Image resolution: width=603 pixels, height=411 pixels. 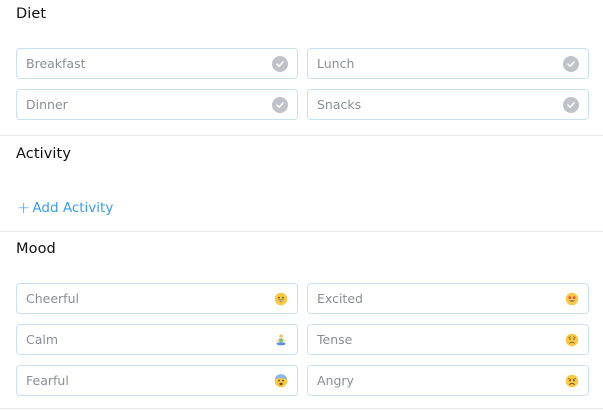 I want to click on mood-option-label: Excited, so click(x=340, y=298).